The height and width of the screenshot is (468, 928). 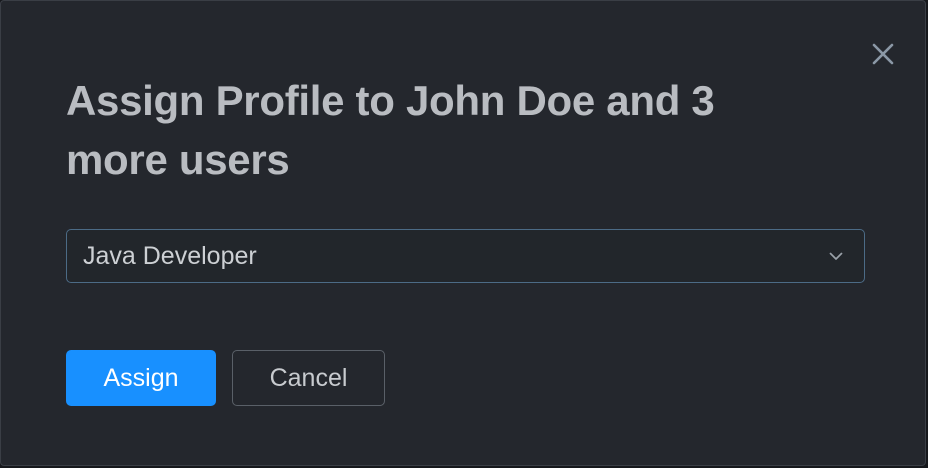 I want to click on close-icon, so click(x=883, y=54).